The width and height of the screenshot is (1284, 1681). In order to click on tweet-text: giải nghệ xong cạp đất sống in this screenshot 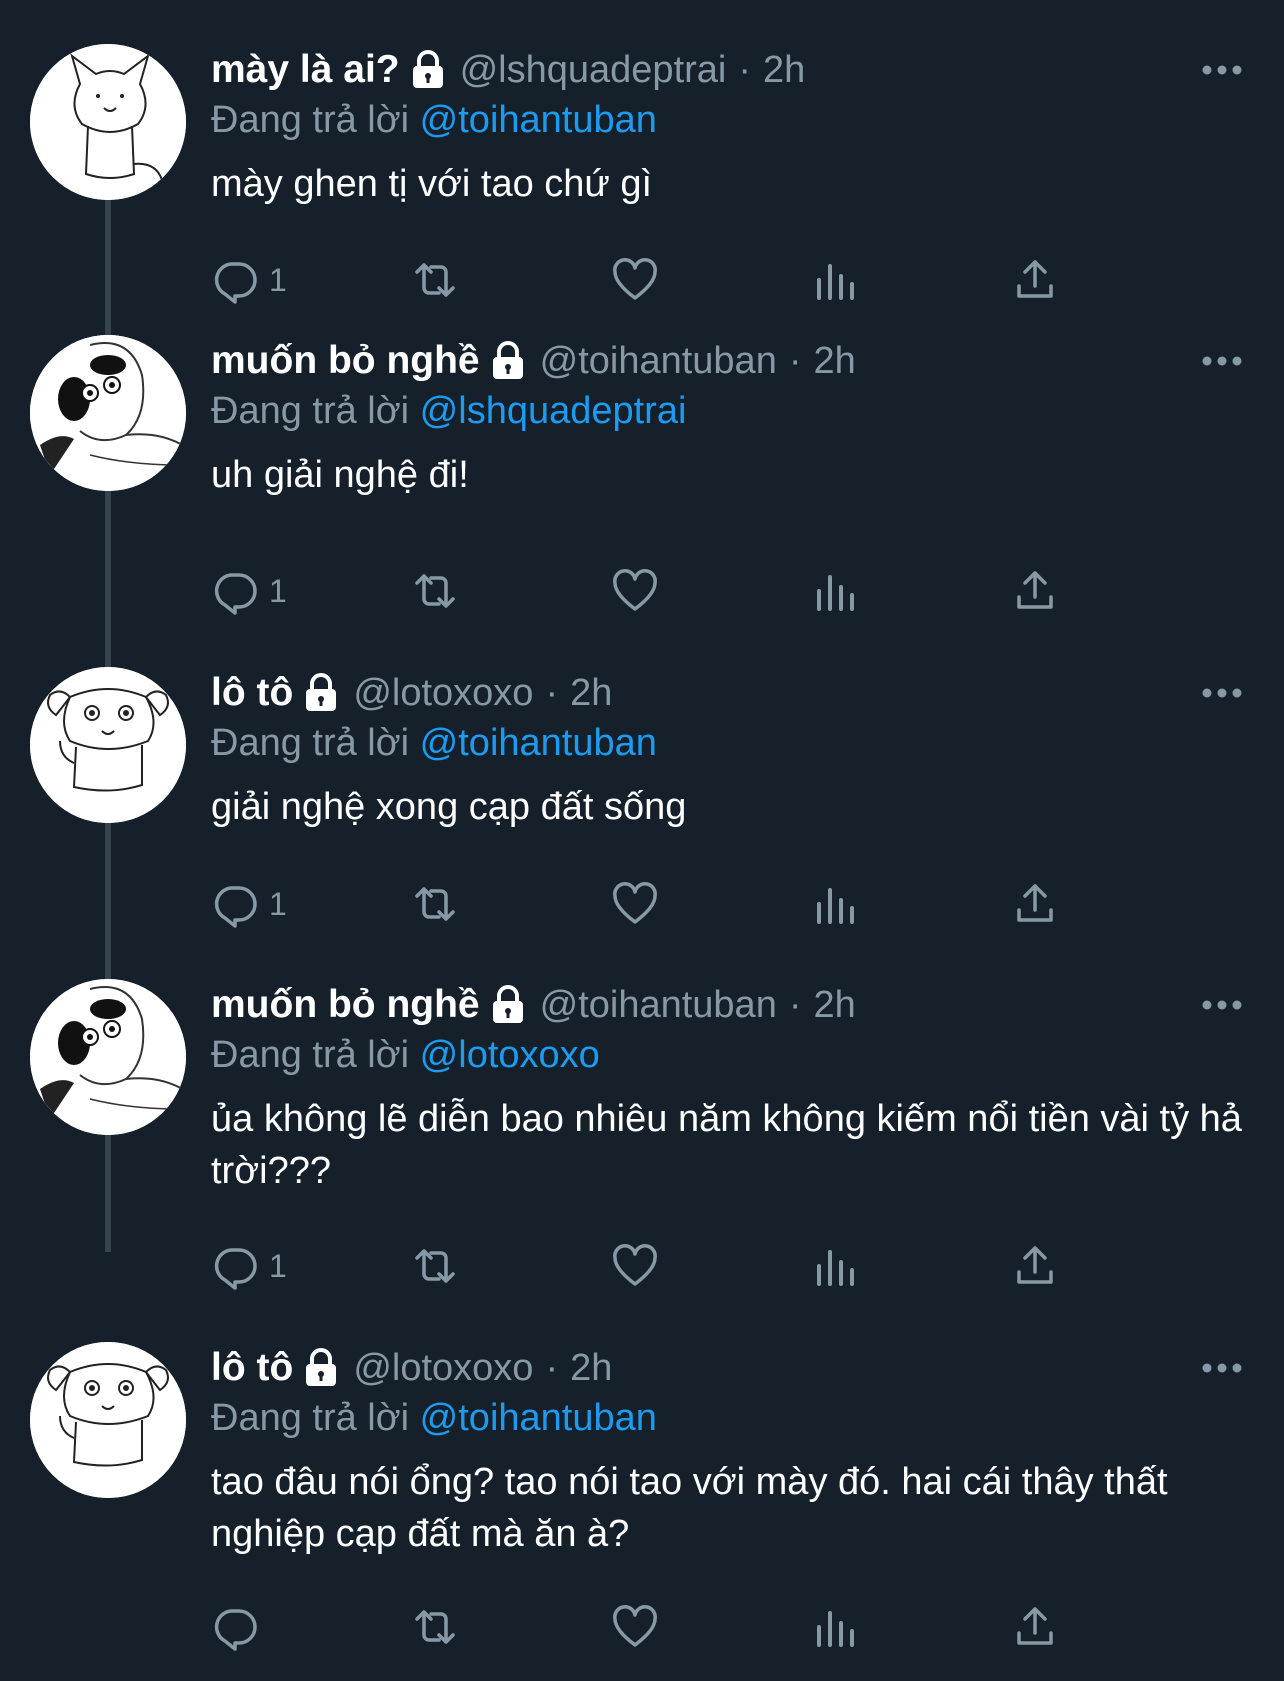, I will do `click(449, 807)`.